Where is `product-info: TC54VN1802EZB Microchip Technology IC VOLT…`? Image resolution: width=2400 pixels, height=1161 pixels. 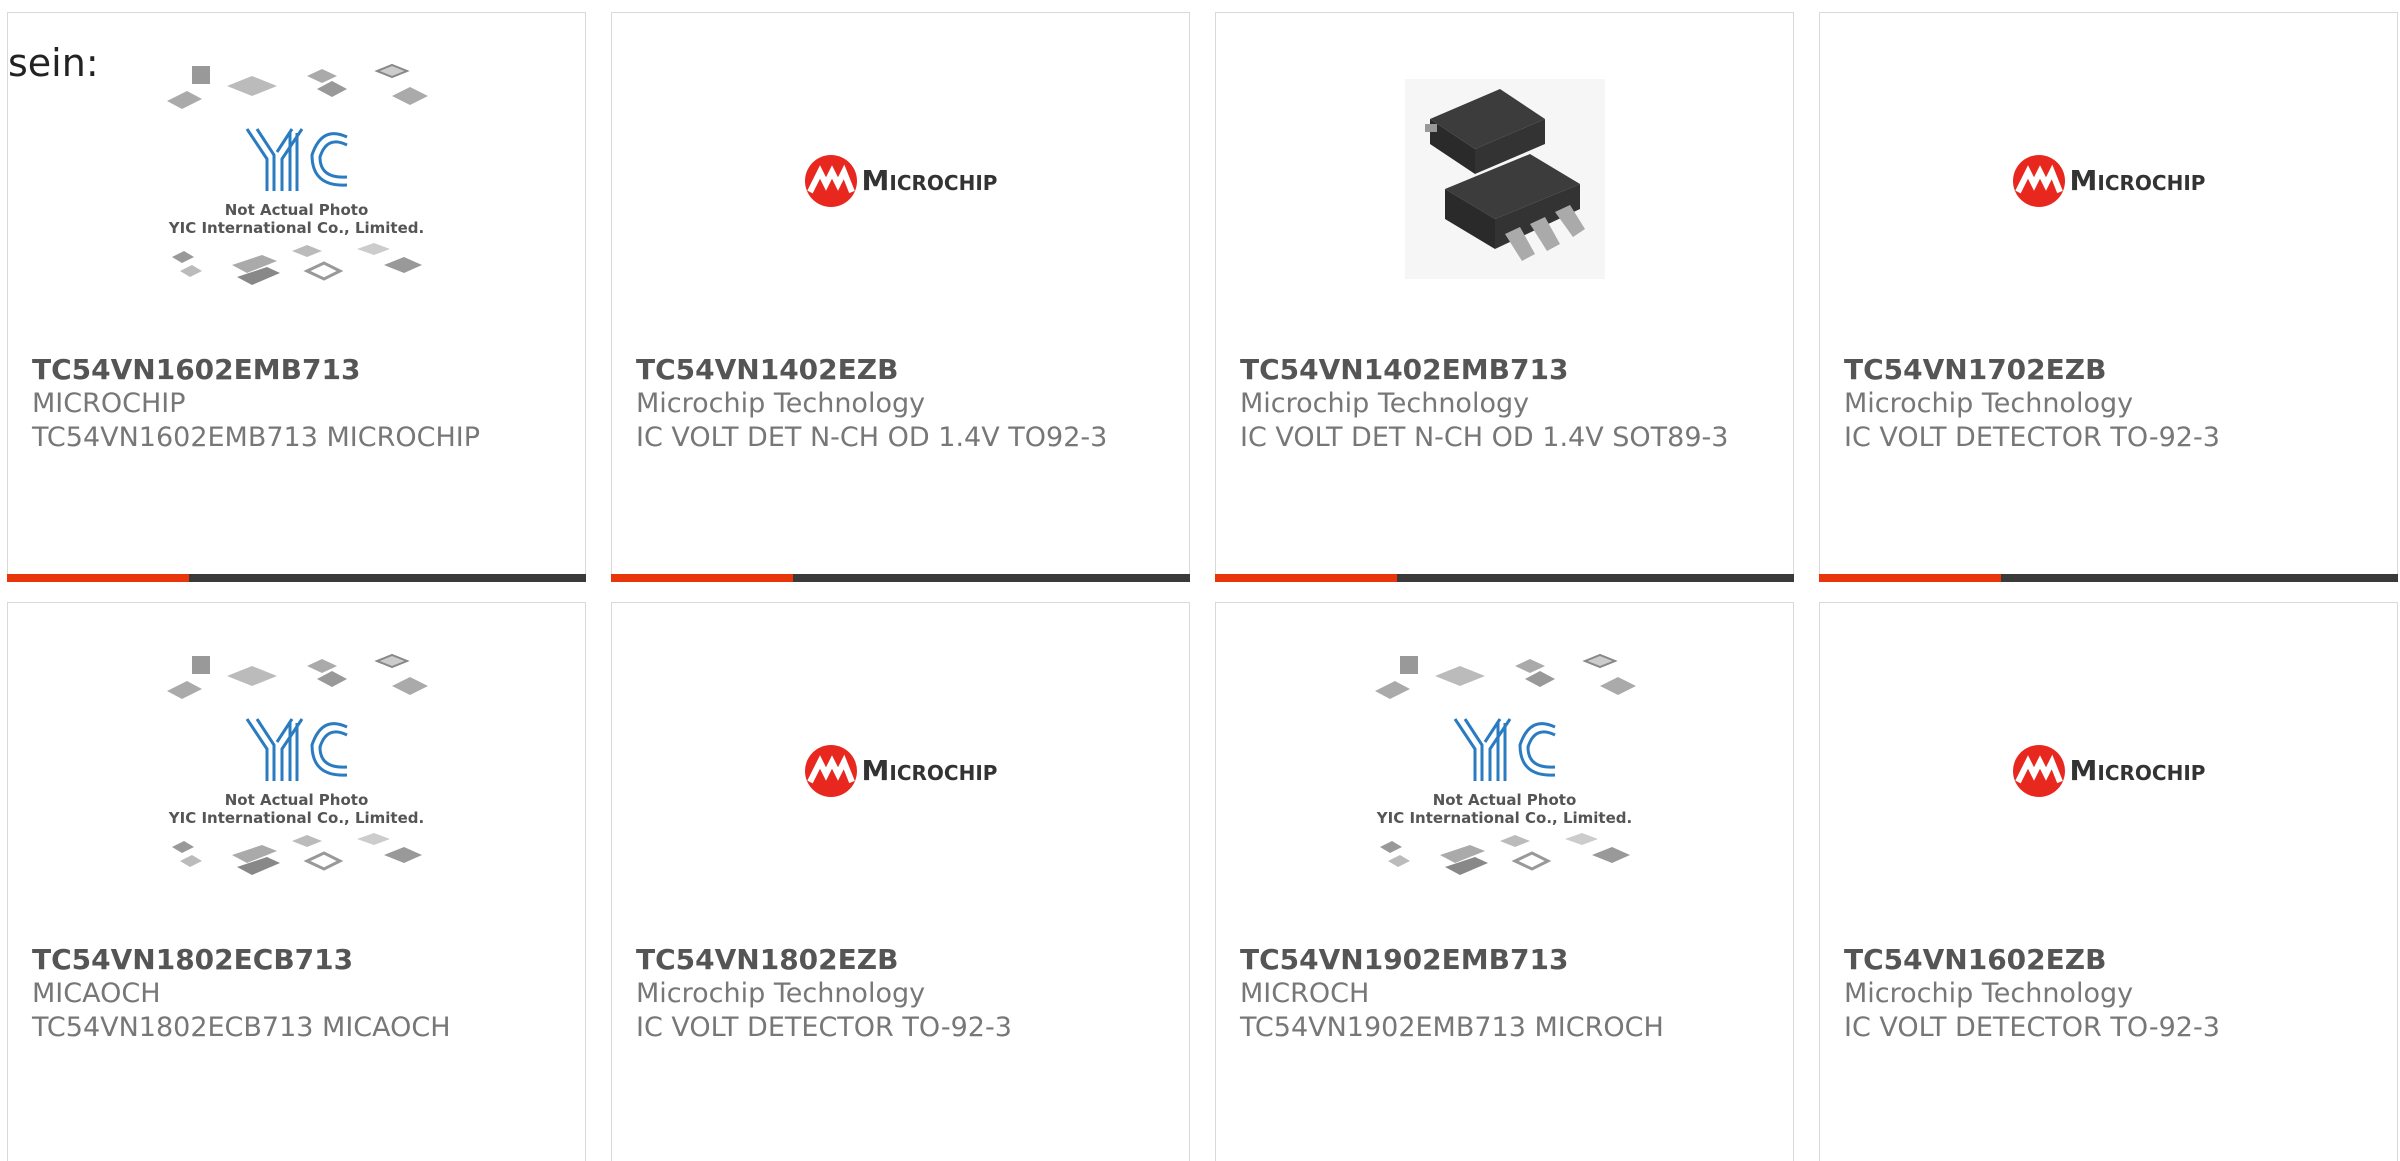
product-info: TC54VN1802EZB Microchip Technology IC VOLT… is located at coordinates (896, 994).